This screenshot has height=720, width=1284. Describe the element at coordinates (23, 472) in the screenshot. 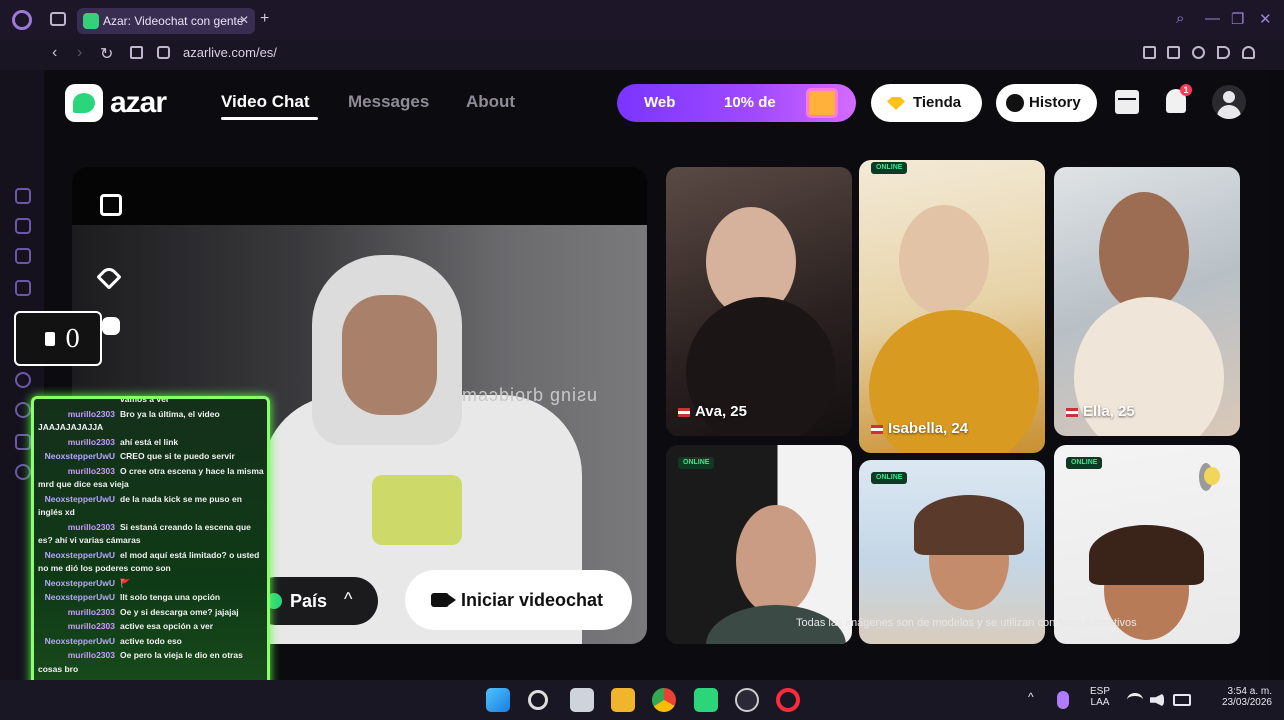

I see `settings-rail-icon` at that location.